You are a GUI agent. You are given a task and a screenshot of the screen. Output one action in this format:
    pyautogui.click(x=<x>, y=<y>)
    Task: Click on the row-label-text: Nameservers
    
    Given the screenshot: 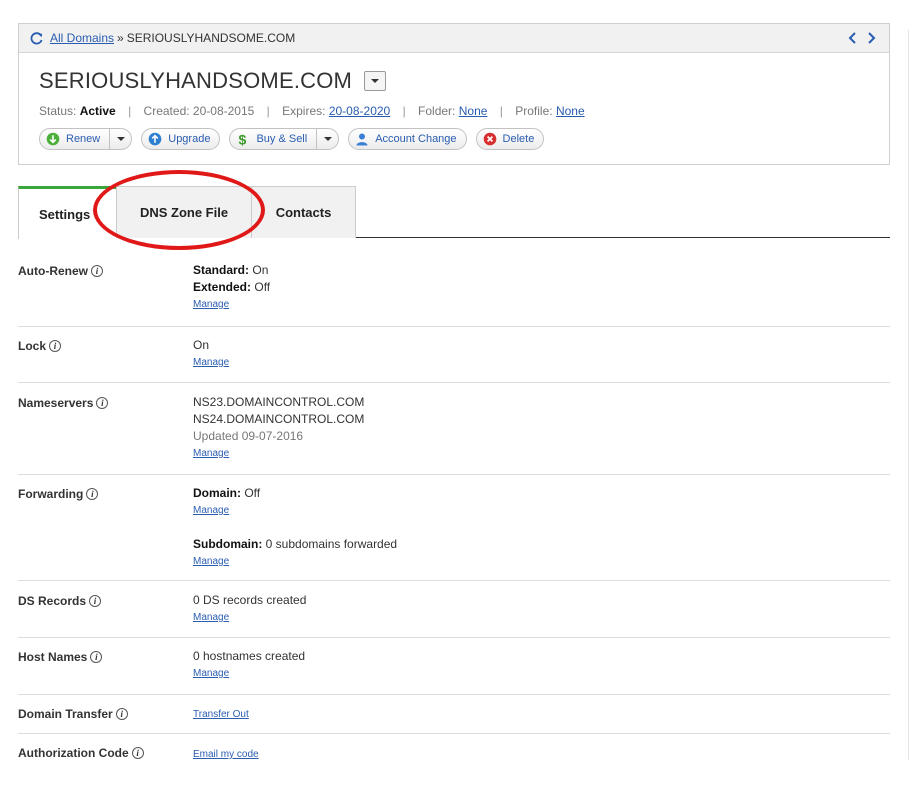 What is the action you would take?
    pyautogui.click(x=56, y=403)
    